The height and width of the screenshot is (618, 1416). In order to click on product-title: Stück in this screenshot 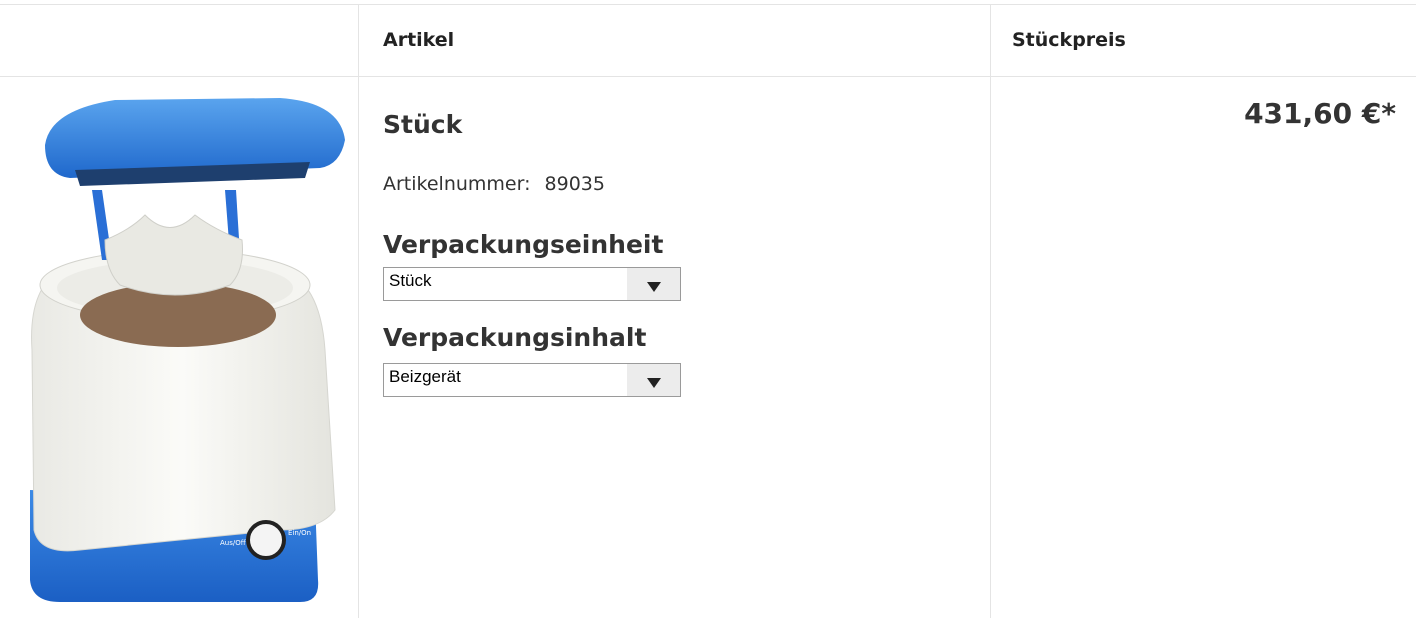, I will do `click(423, 124)`.